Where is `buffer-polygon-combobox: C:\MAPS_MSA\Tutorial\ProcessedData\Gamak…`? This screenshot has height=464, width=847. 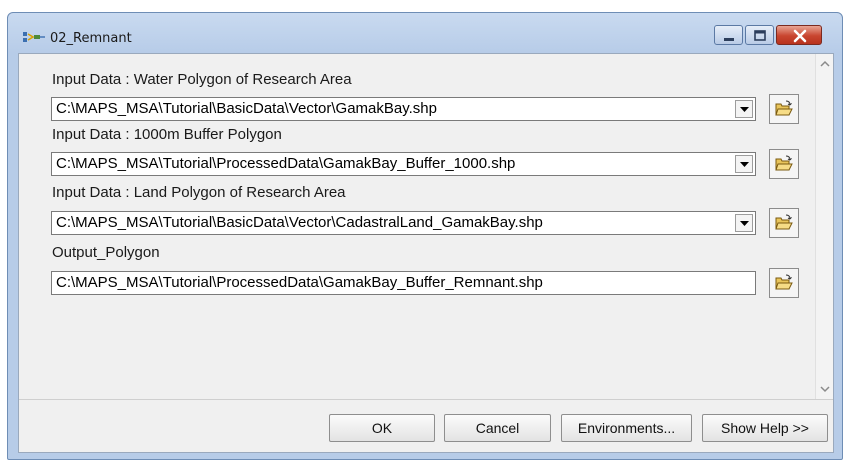 buffer-polygon-combobox: C:\MAPS_MSA\Tutorial\ProcessedData\Gamak… is located at coordinates (403, 164).